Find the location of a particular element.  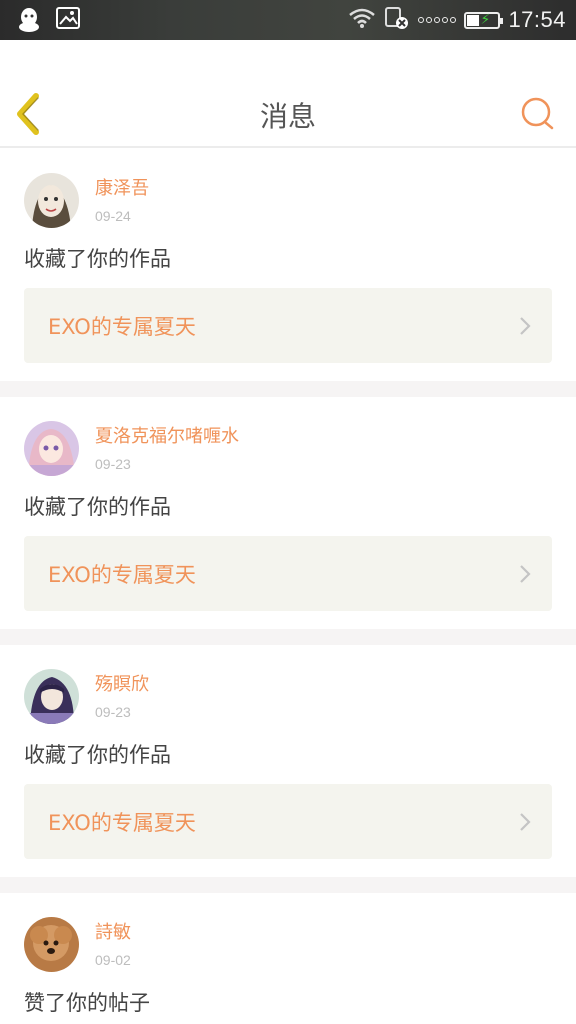

status-bar: ⚡ 17:54 is located at coordinates (288, 20).